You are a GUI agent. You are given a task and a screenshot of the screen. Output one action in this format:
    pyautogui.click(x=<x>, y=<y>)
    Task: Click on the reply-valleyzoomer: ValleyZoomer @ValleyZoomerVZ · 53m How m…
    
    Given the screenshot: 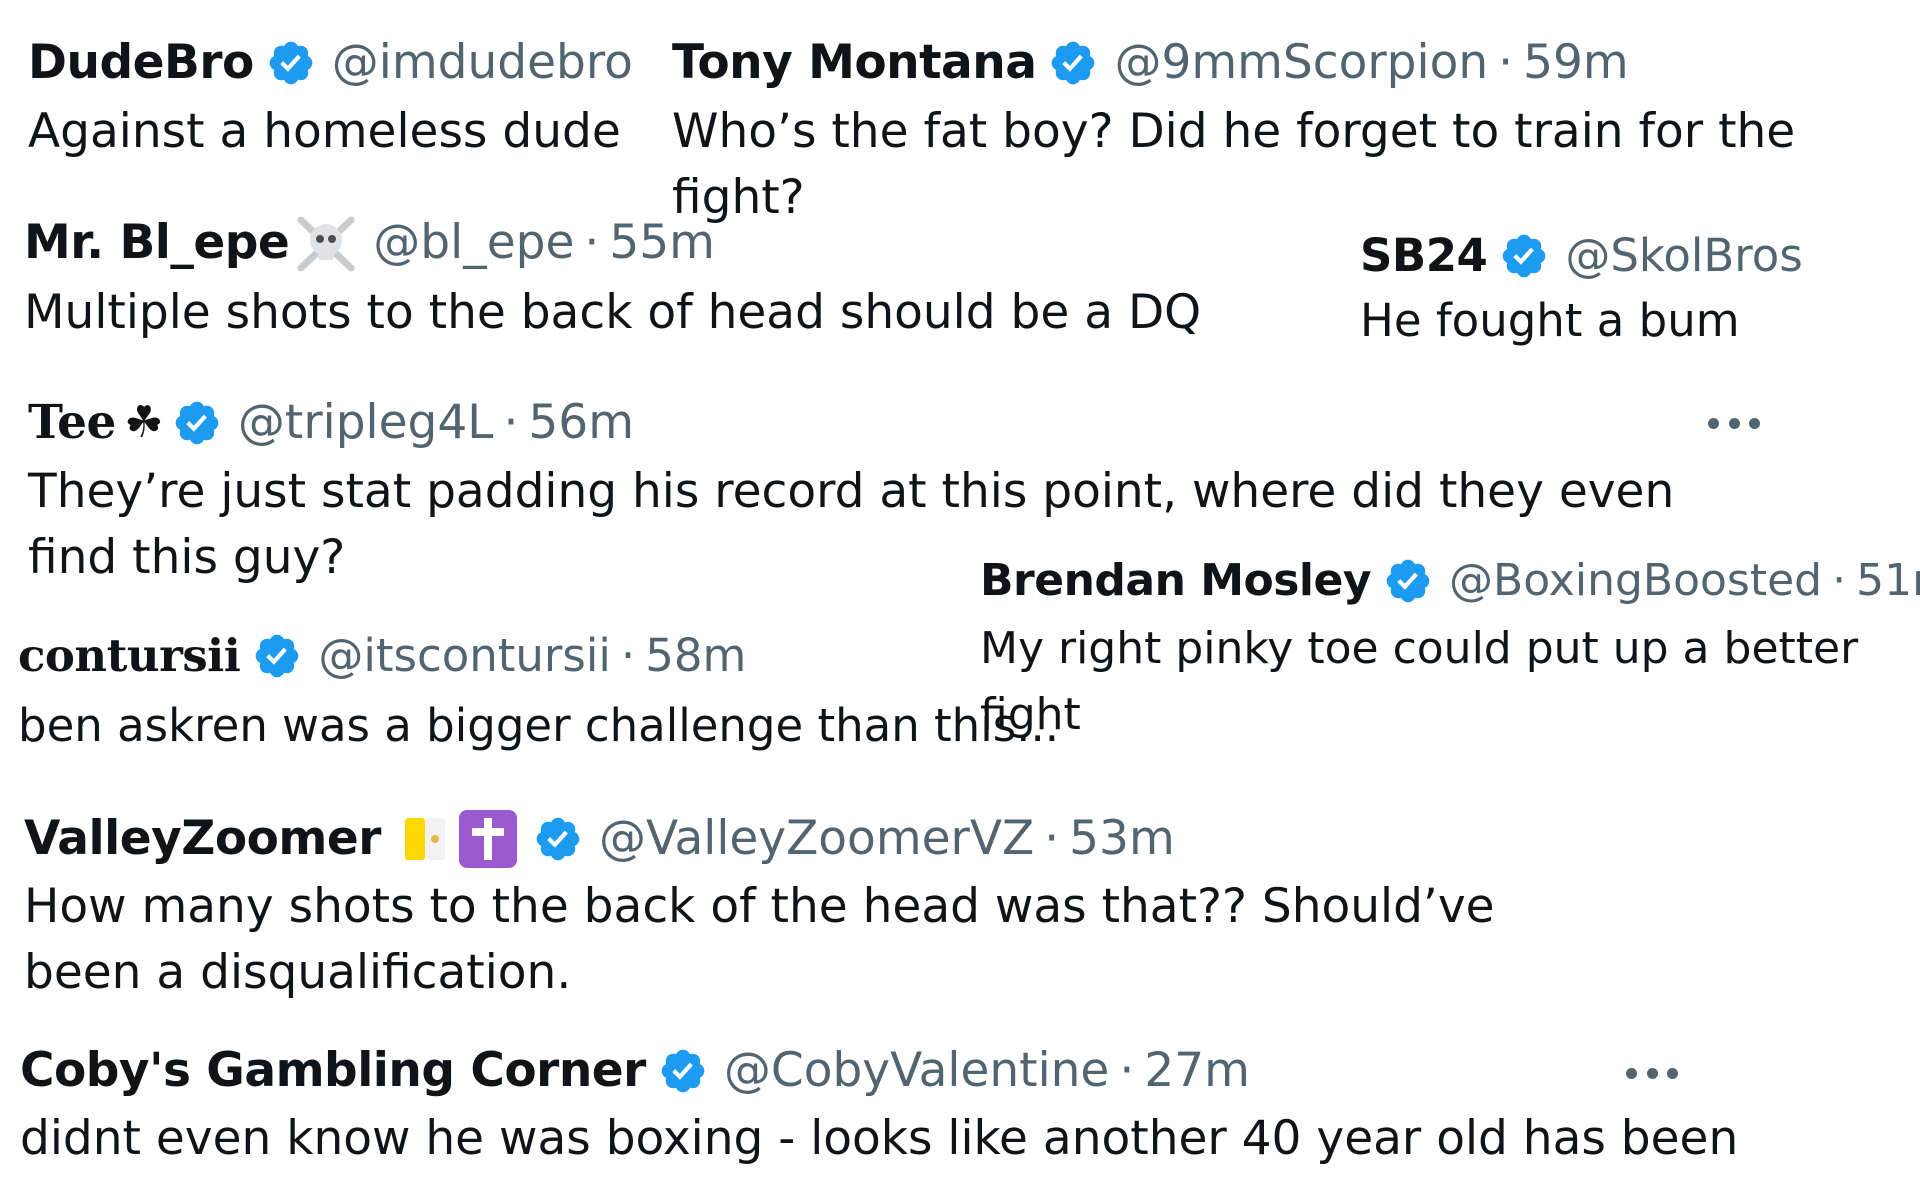 What is the action you would take?
    pyautogui.click(x=874, y=907)
    